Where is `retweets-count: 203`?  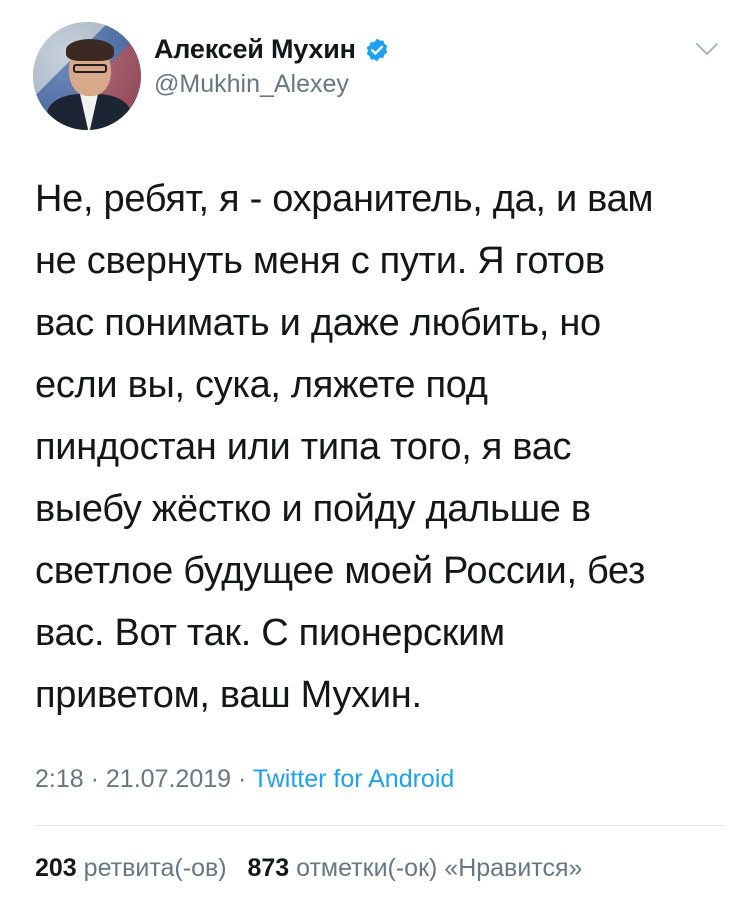
retweets-count: 203 is located at coordinates (56, 868).